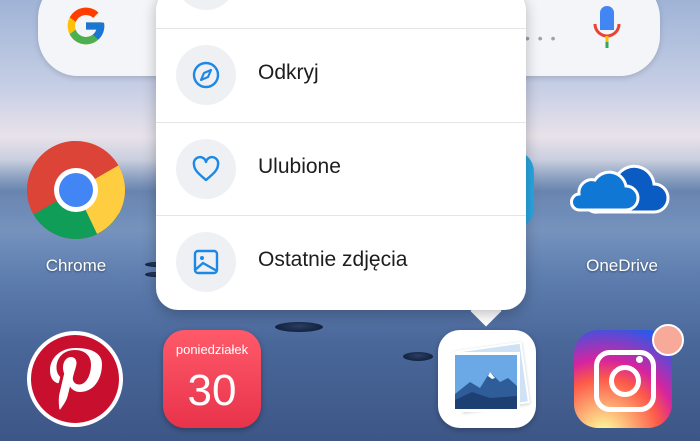 The image size is (700, 441). I want to click on menu-item-odkryj: Odkryj, so click(341, 75).